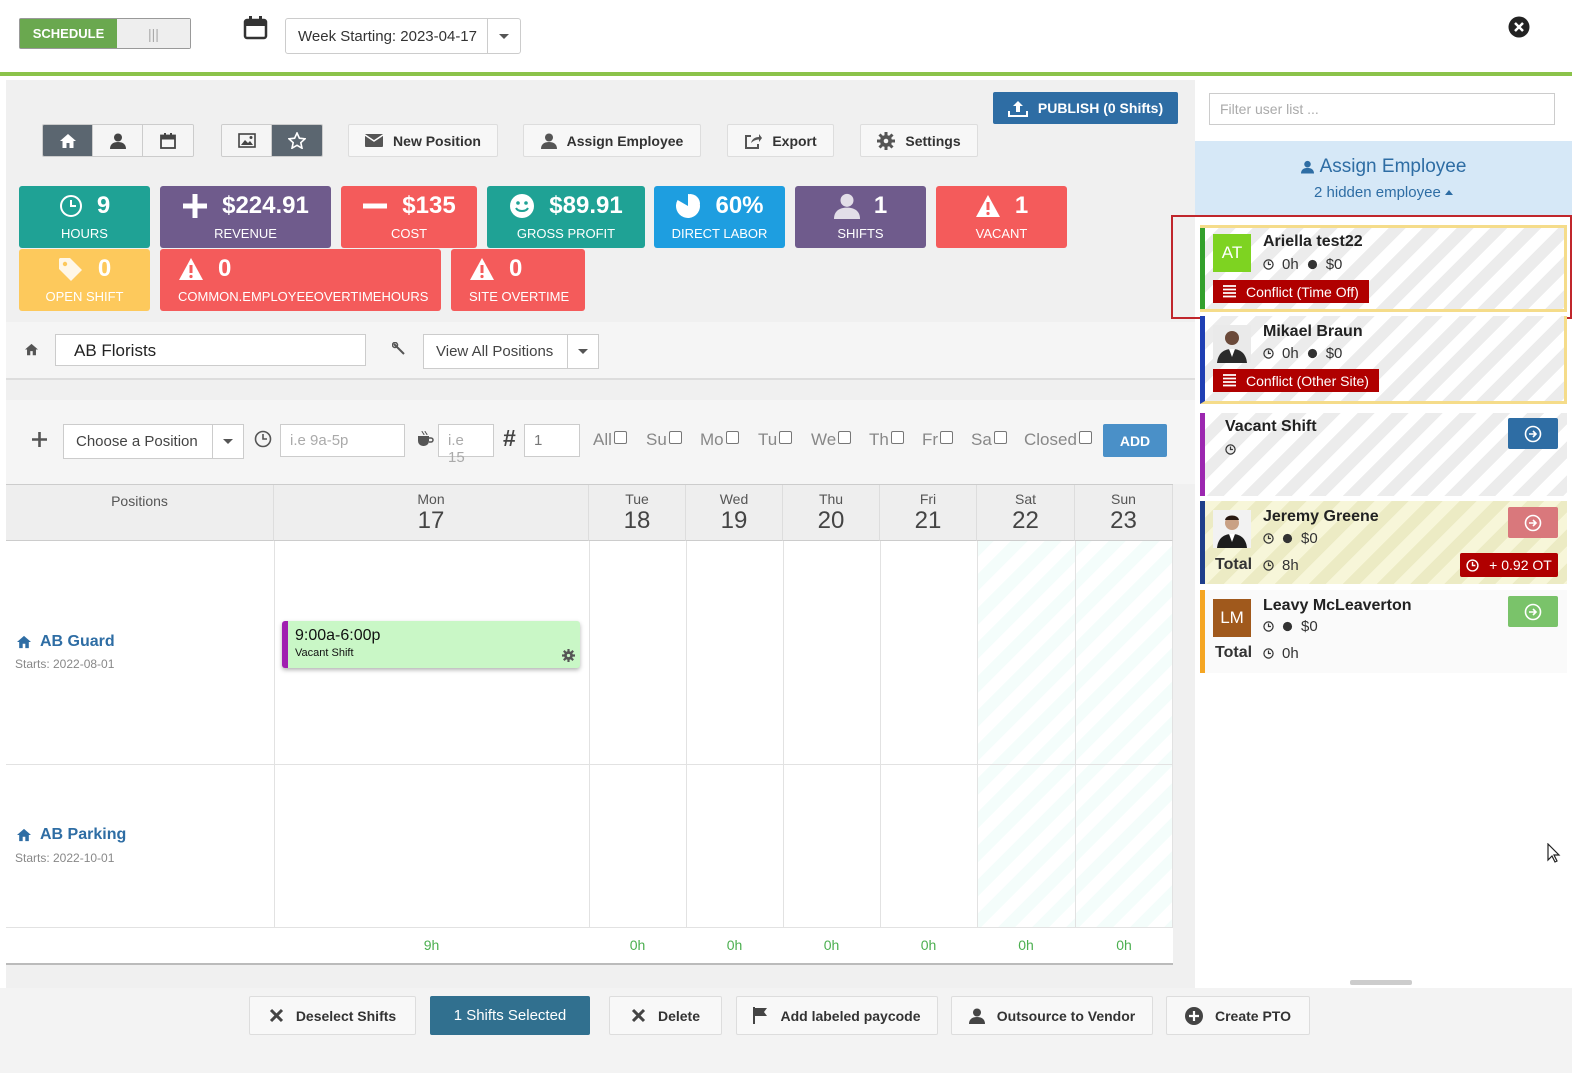 The width and height of the screenshot is (1572, 1073). Describe the element at coordinates (664, 440) in the screenshot. I see `day-checkbox-su: Su` at that location.